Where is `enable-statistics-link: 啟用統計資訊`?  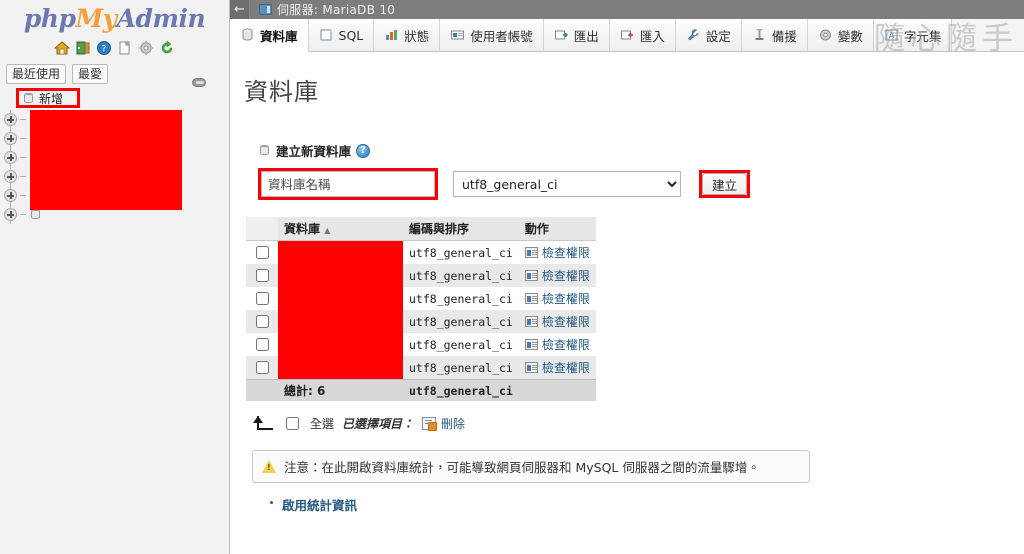
enable-statistics-link: 啟用統計資訊 is located at coordinates (319, 505).